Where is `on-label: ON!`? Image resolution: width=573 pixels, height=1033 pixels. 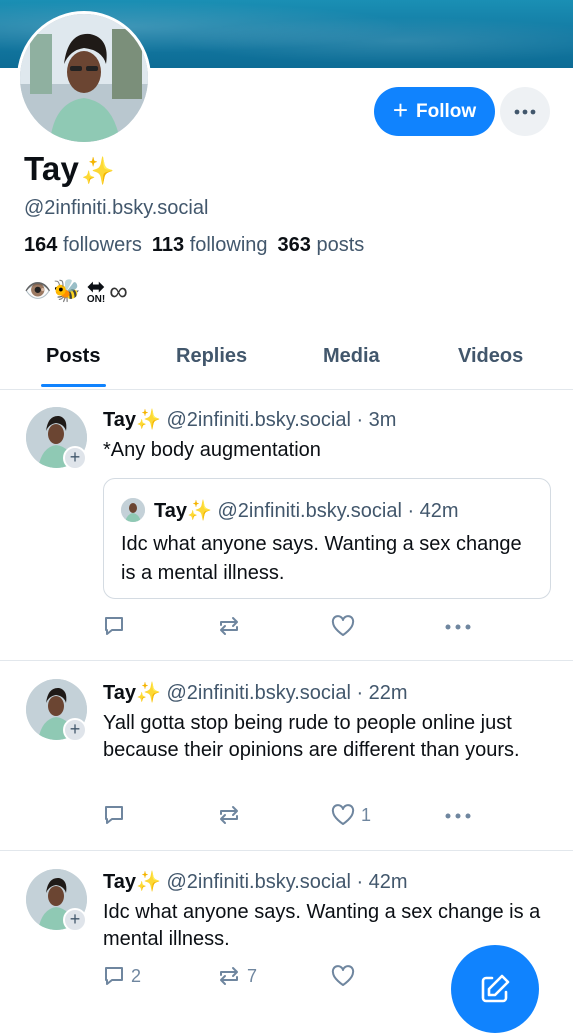 on-label: ON! is located at coordinates (96, 299).